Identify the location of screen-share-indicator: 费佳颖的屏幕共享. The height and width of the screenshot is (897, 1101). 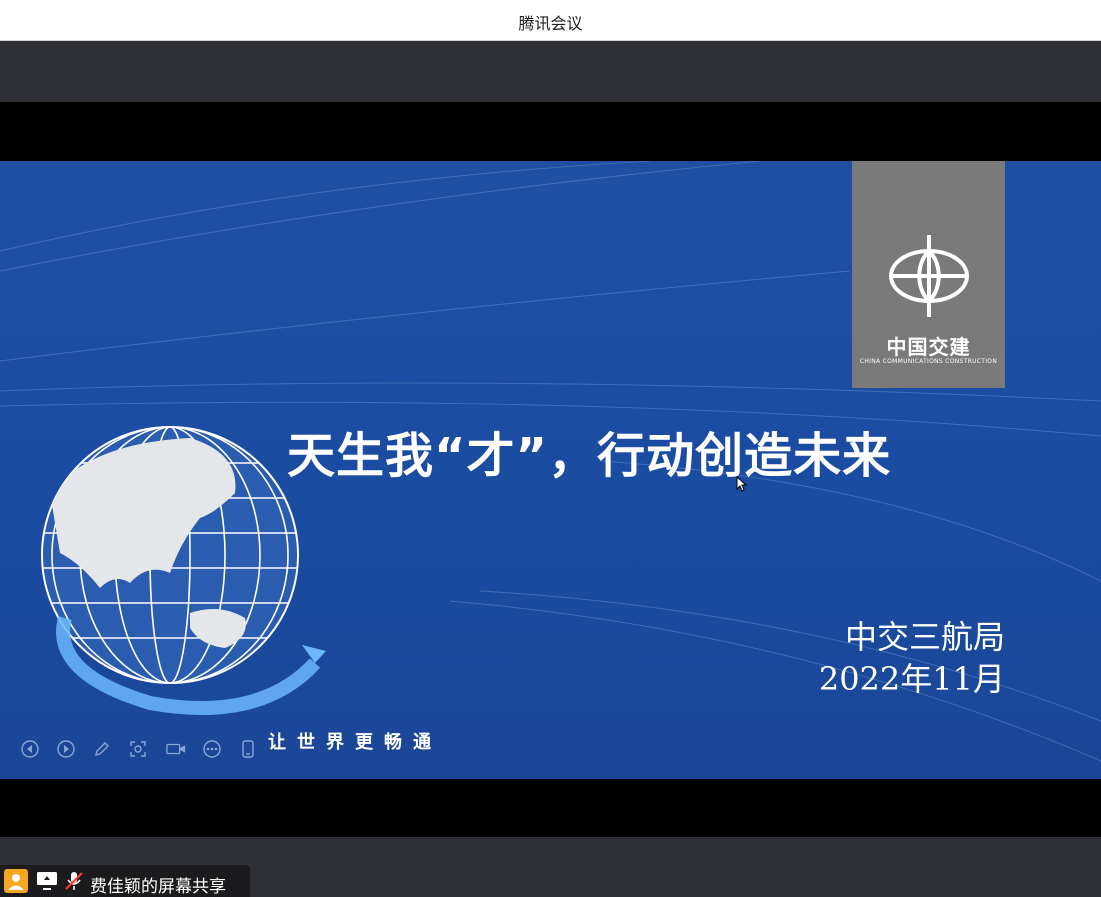
(125, 881).